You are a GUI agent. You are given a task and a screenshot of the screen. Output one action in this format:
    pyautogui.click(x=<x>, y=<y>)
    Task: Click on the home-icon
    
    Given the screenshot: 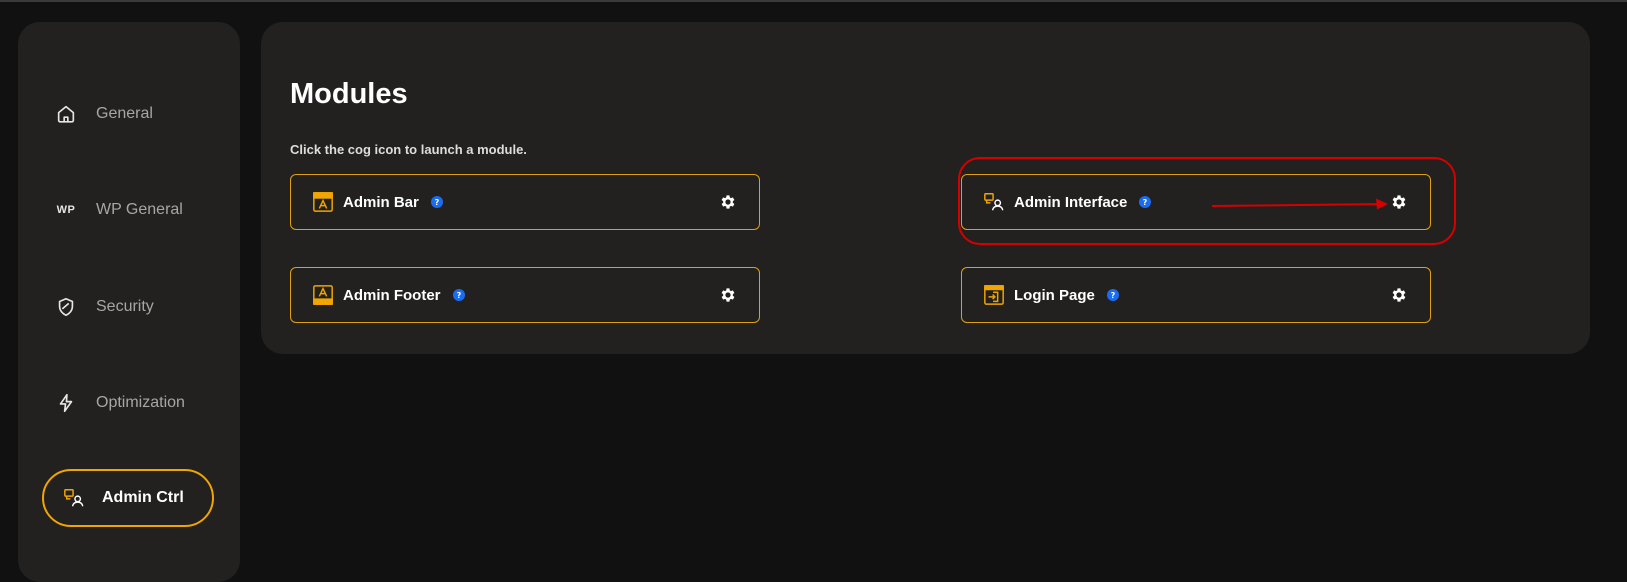 What is the action you would take?
    pyautogui.click(x=66, y=114)
    